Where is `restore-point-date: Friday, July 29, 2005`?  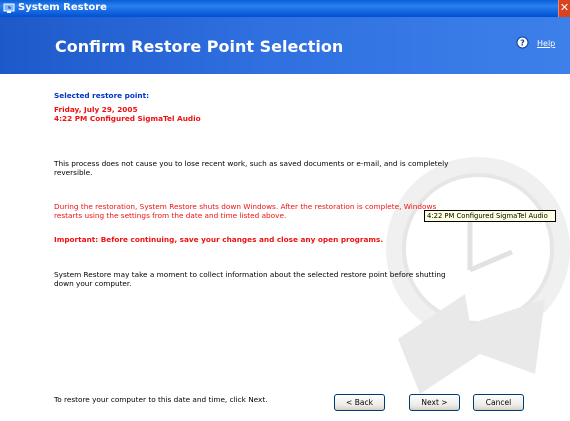
restore-point-date: Friday, July 29, 2005 is located at coordinates (96, 109).